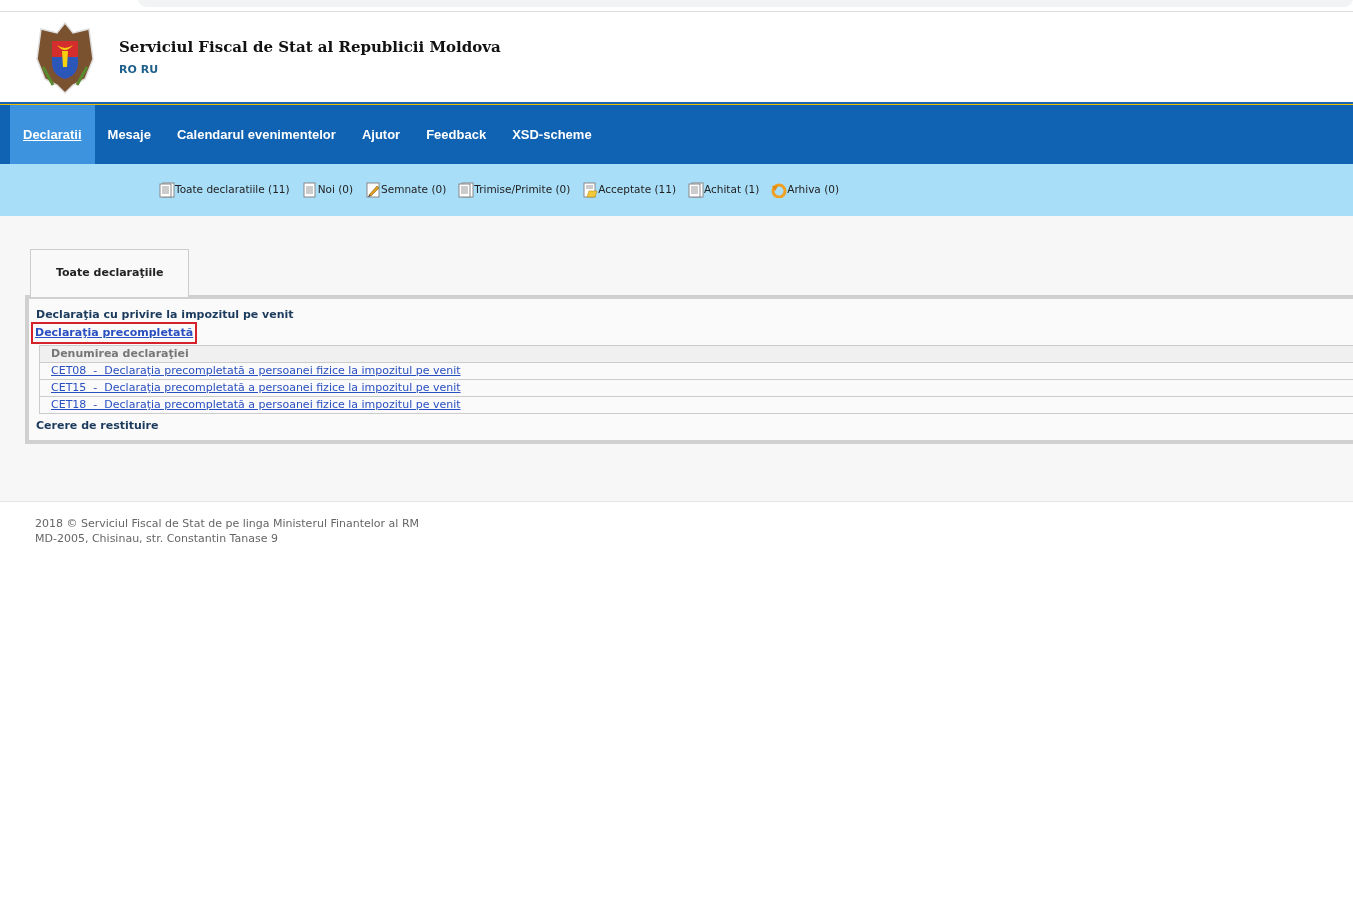  What do you see at coordinates (522, 190) in the screenshot?
I see `filter-link: Trimise/Primite (0)` at bounding box center [522, 190].